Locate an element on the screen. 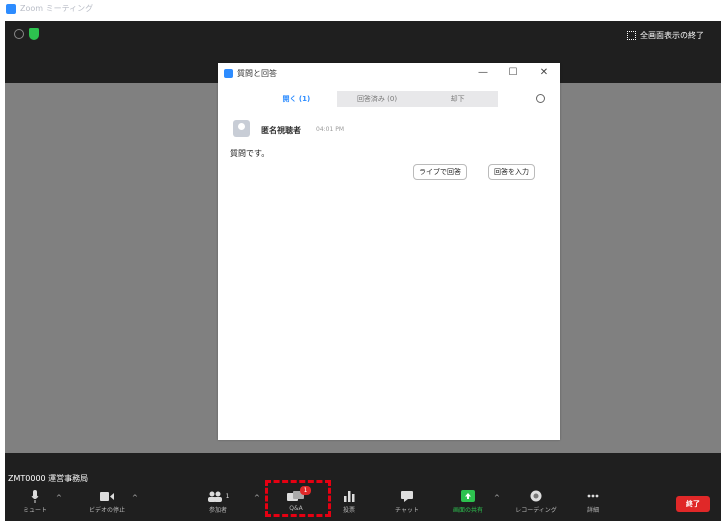  gear-icon is located at coordinates (540, 98).